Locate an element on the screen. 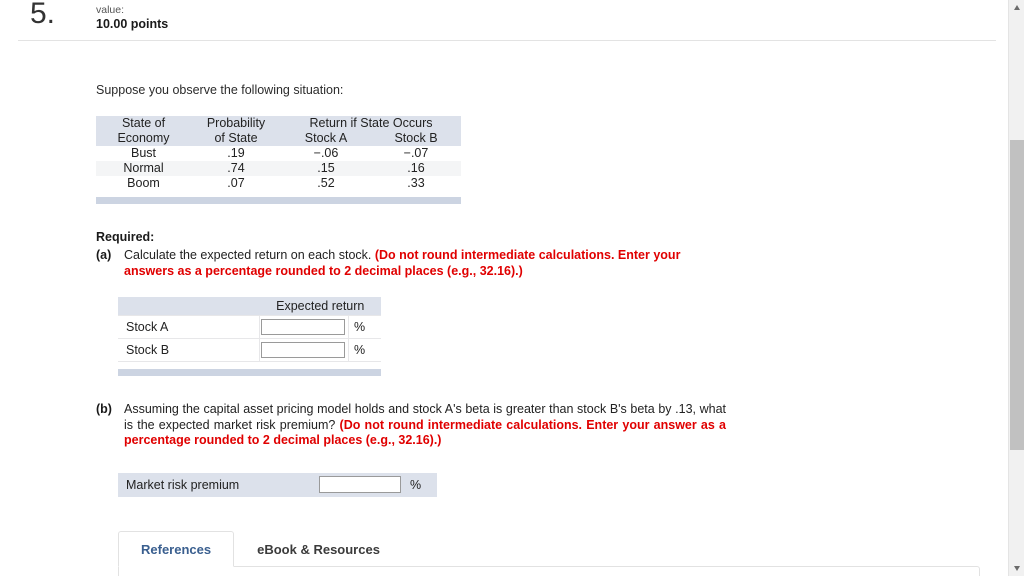  expected-return-table-wrapper: Expected return Stock A % Stock B % is located at coordinates (249, 336).